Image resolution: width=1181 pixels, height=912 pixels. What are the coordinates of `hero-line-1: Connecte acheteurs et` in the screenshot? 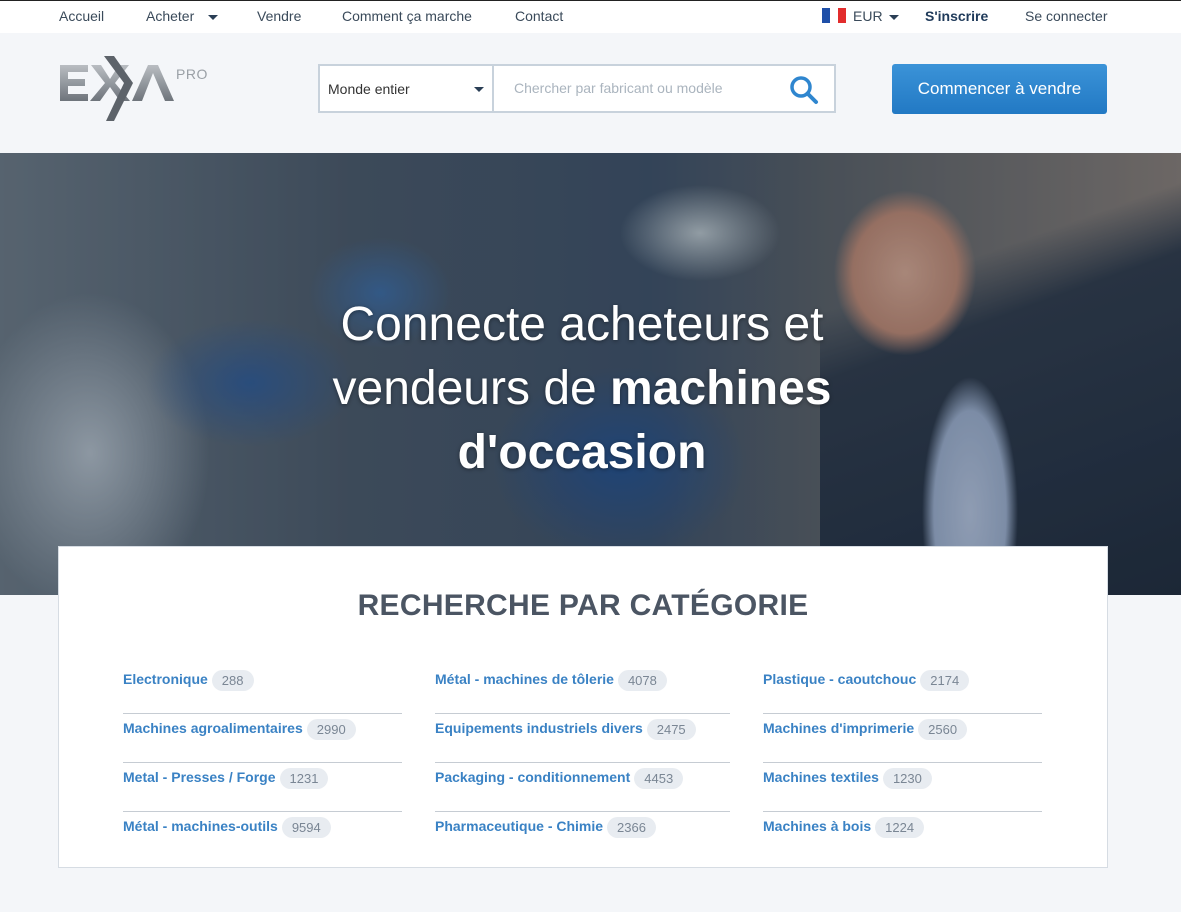 It's located at (582, 324).